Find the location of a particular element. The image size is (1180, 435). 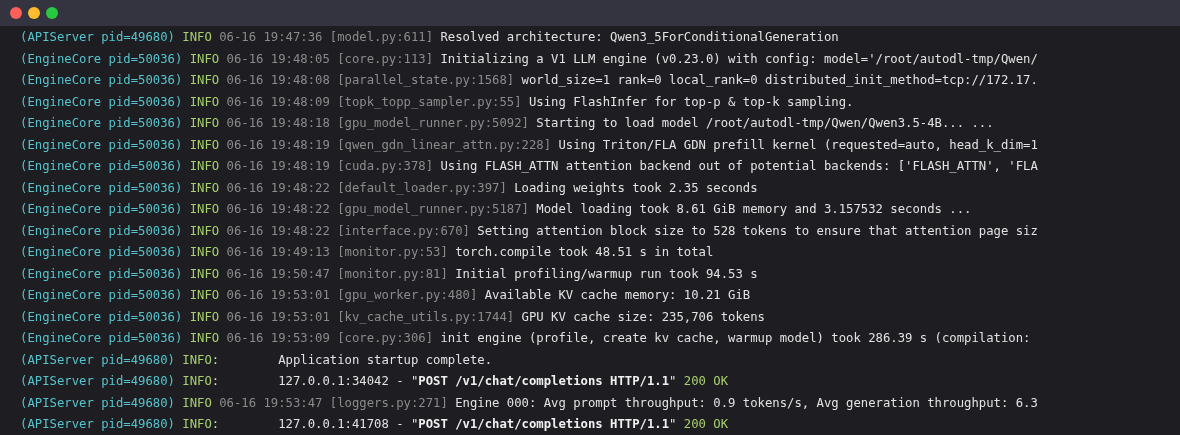

log-location: [model.py:611] is located at coordinates (381, 37).